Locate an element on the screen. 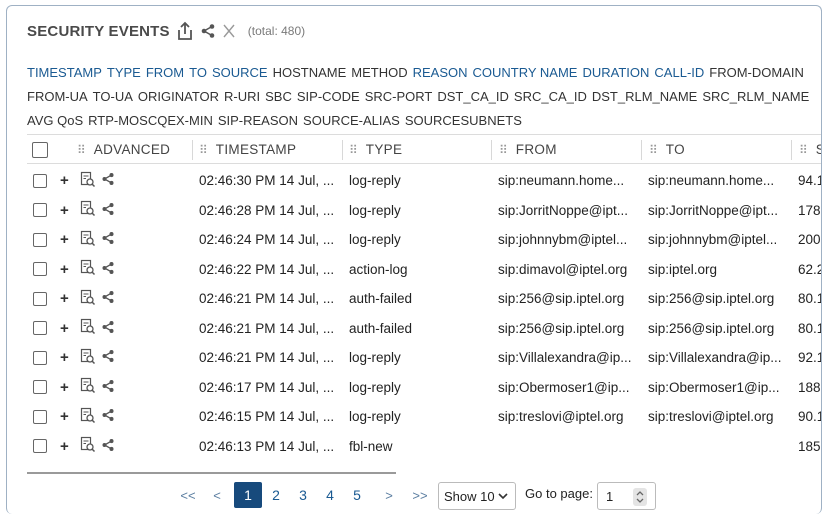 The image size is (828, 514). header-type: ⠿ TYPE is located at coordinates (375, 149).